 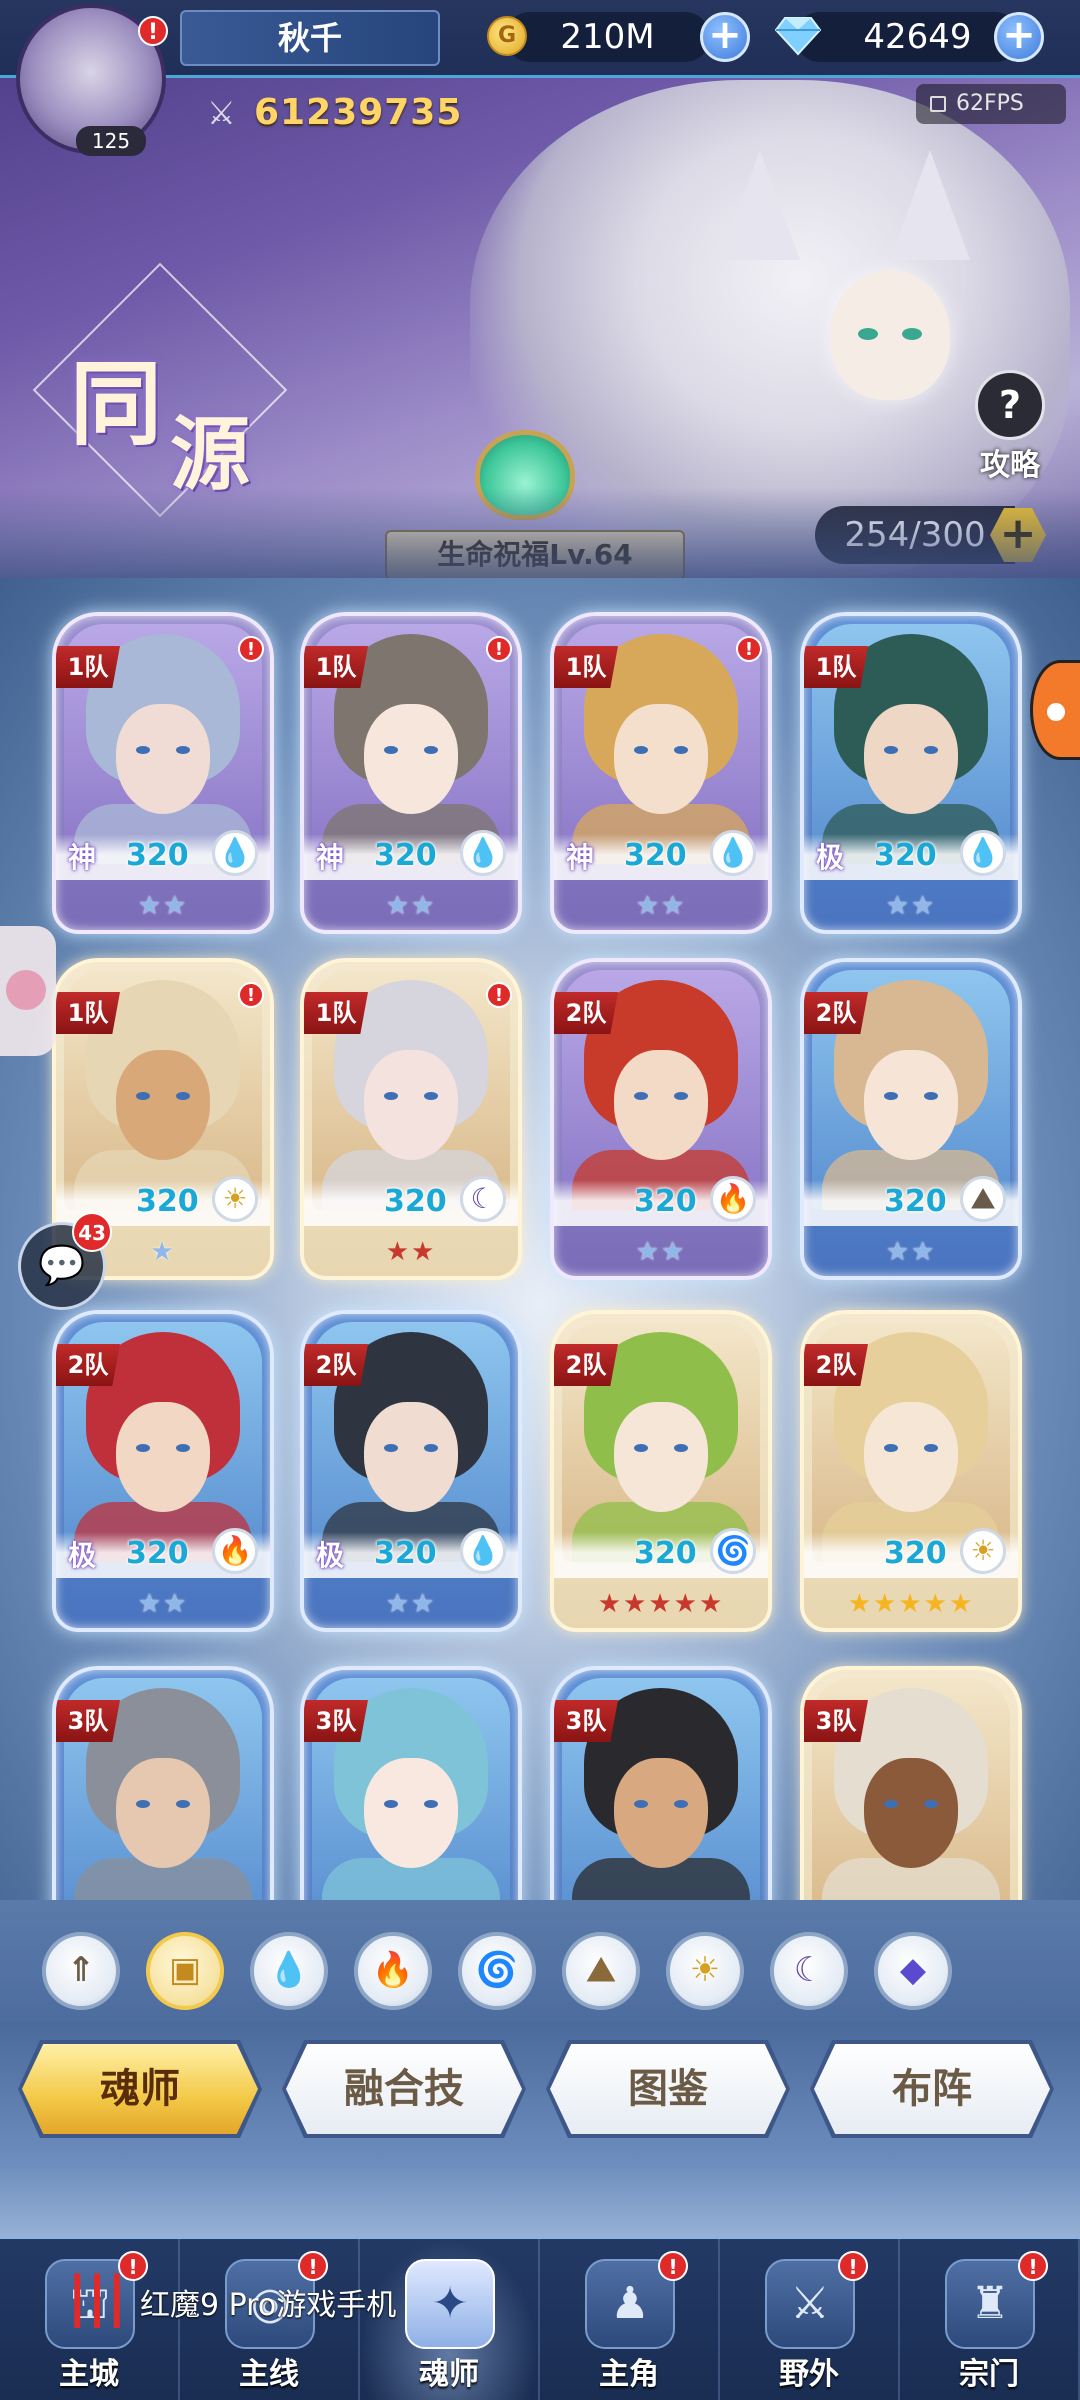 I want to click on blessing-level-label: 生命祝福Lv.64, so click(x=535, y=554).